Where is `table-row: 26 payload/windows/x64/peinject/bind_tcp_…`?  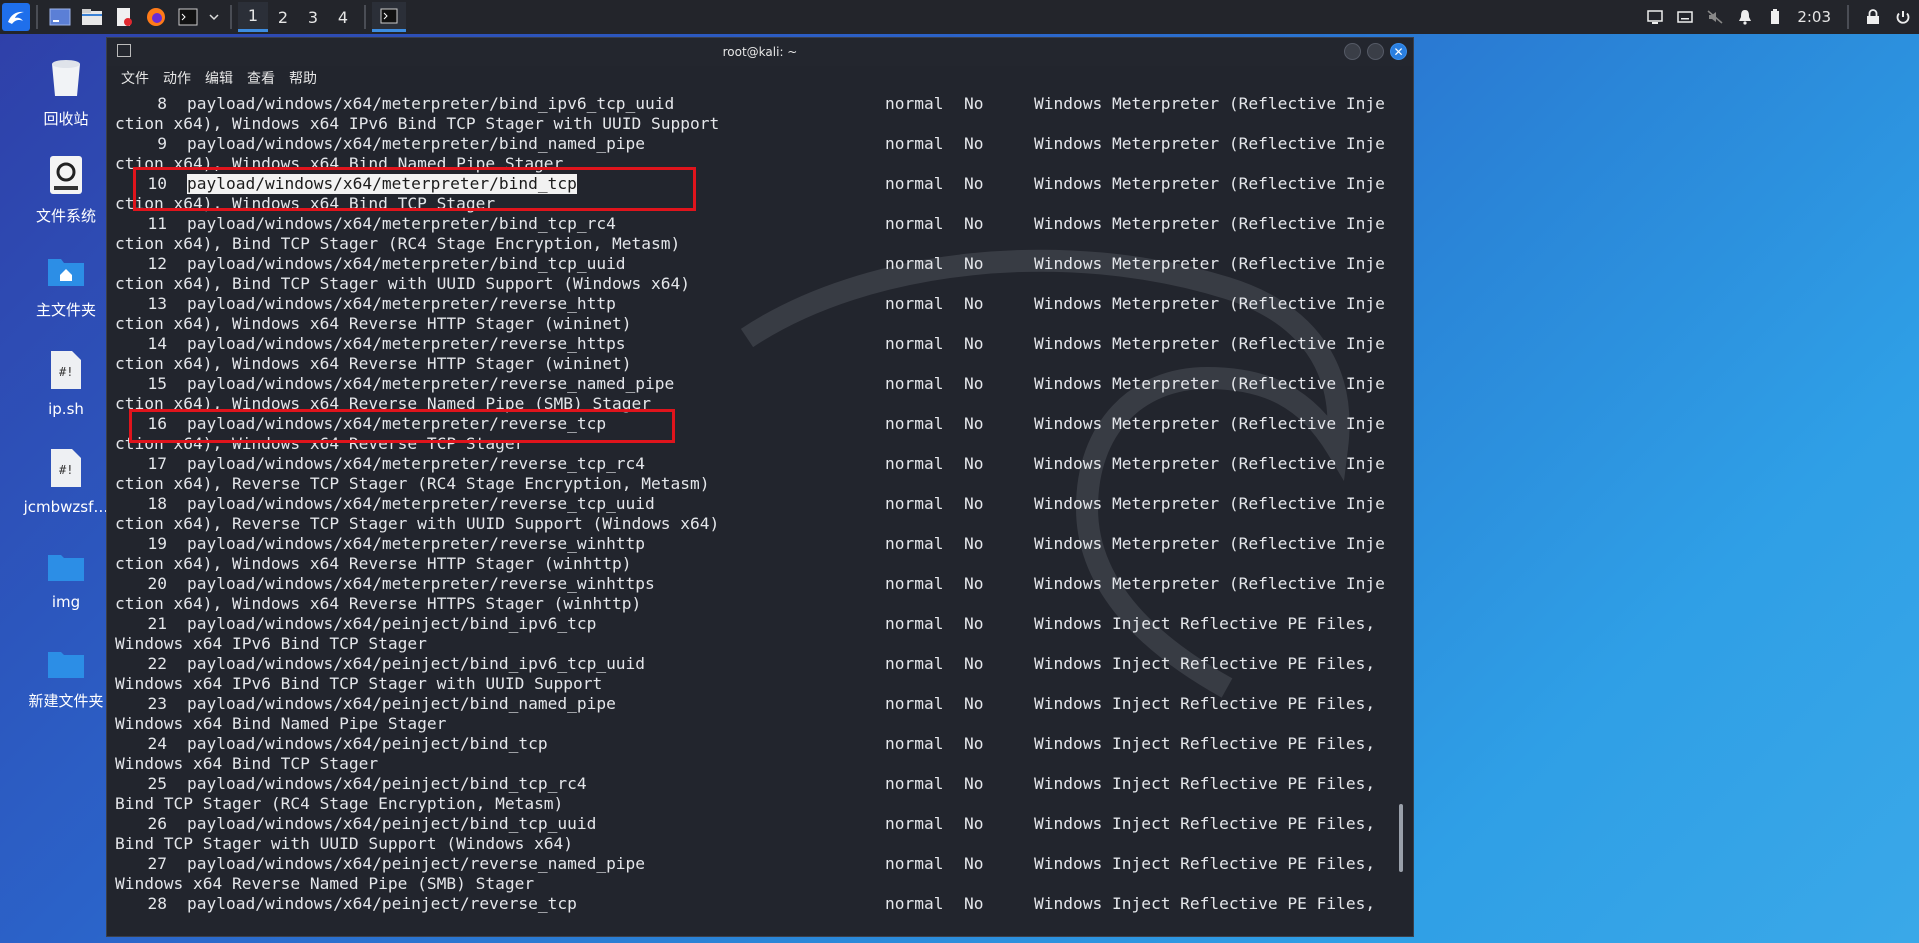
table-row: 26 payload/windows/x64/peinject/bind_tcp_… is located at coordinates (755, 824).